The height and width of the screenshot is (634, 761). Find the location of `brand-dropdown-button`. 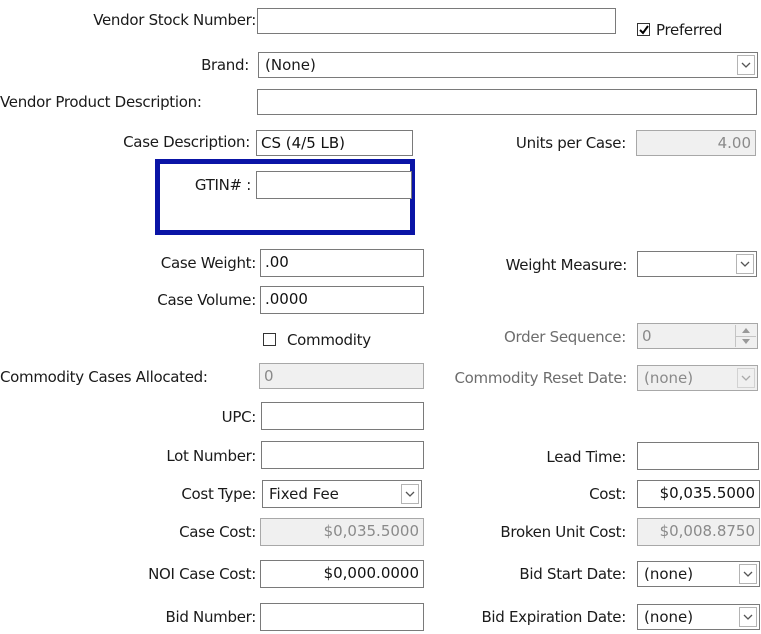

brand-dropdown-button is located at coordinates (746, 65).